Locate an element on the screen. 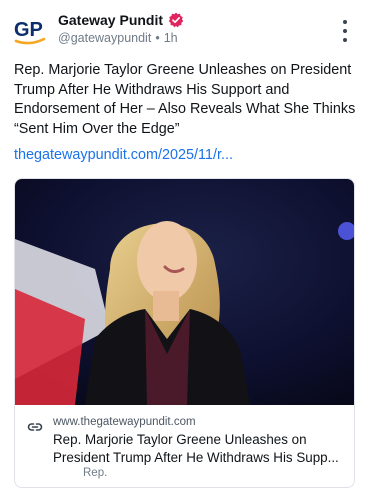 Image resolution: width=369 pixels, height=500 pixels. author-handle: @gatewaypundit is located at coordinates (104, 38).